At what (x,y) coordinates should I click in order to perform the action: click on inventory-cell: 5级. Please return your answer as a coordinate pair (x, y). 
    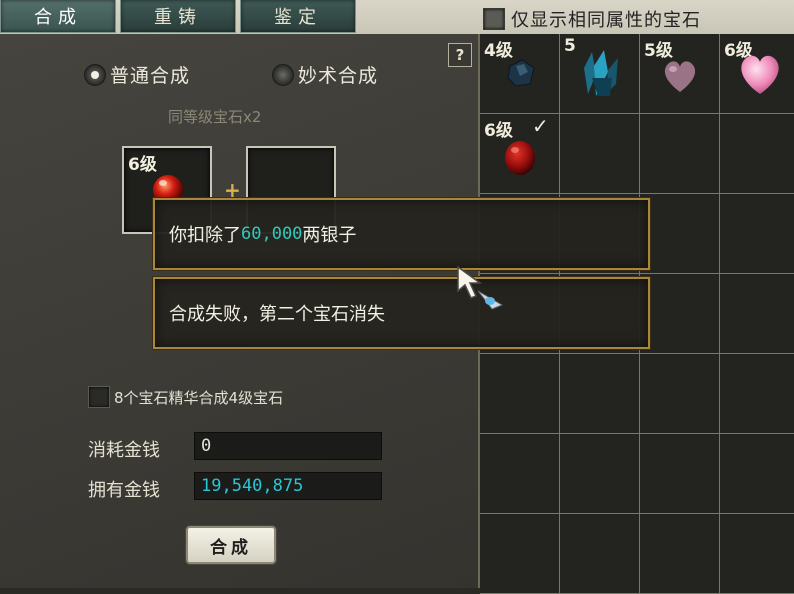
    Looking at the image, I should click on (680, 74).